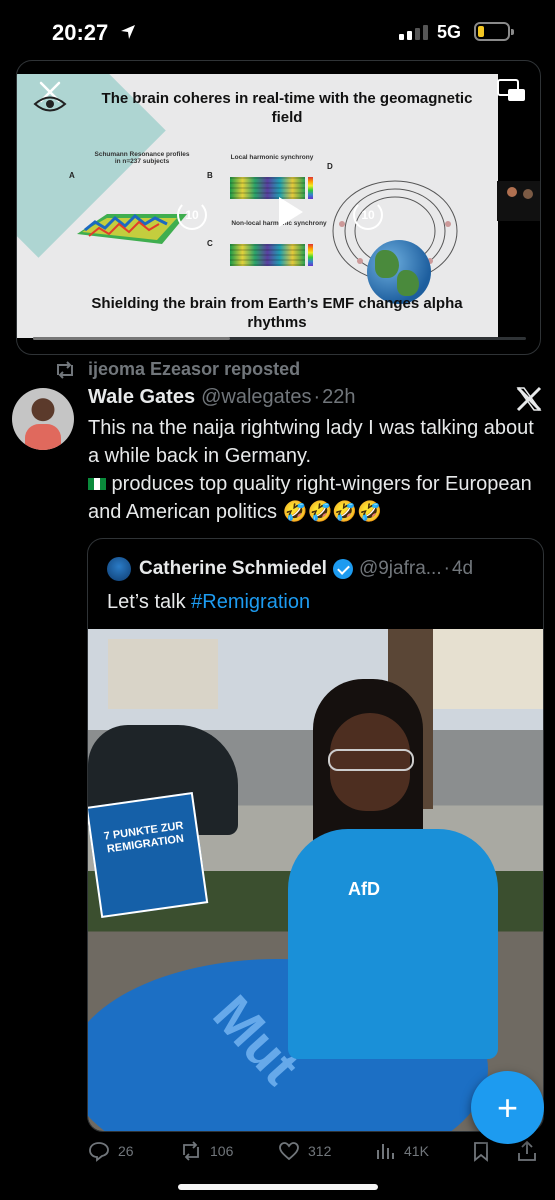  What do you see at coordinates (289, 1151) in the screenshot?
I see `heart-icon` at bounding box center [289, 1151].